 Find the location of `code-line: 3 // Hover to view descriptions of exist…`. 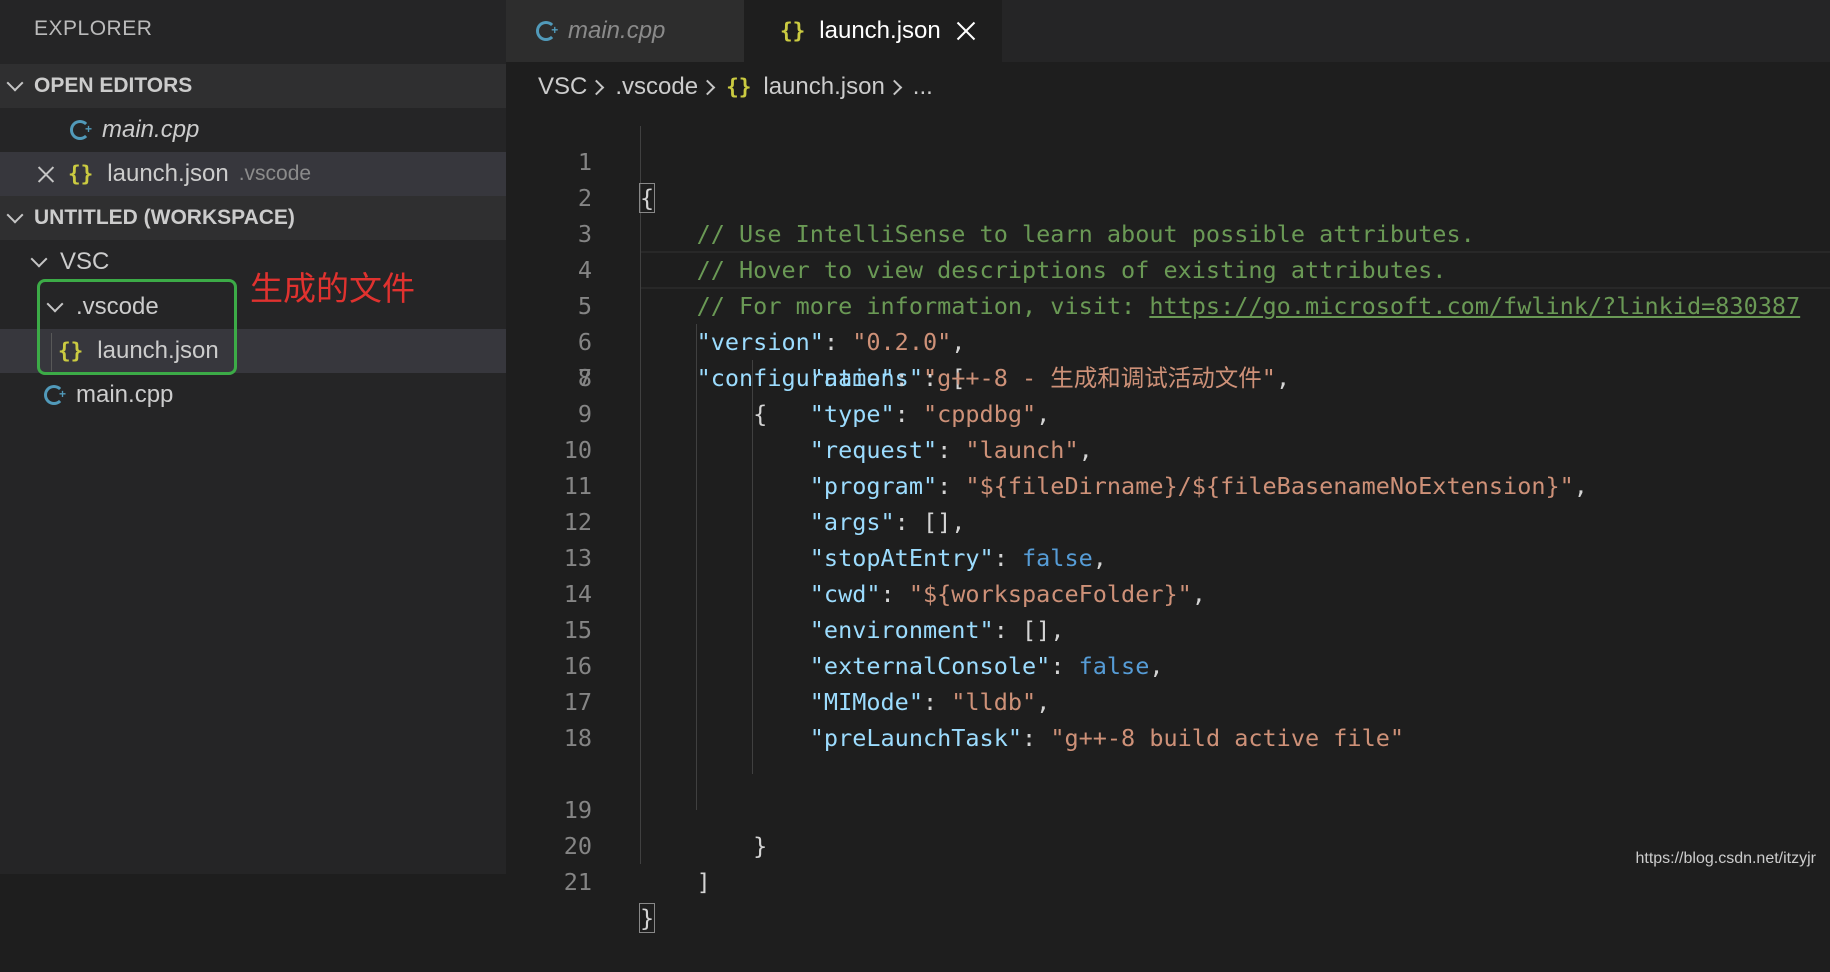

code-line: 3 // Hover to view descriptions of exist… is located at coordinates (1168, 232).